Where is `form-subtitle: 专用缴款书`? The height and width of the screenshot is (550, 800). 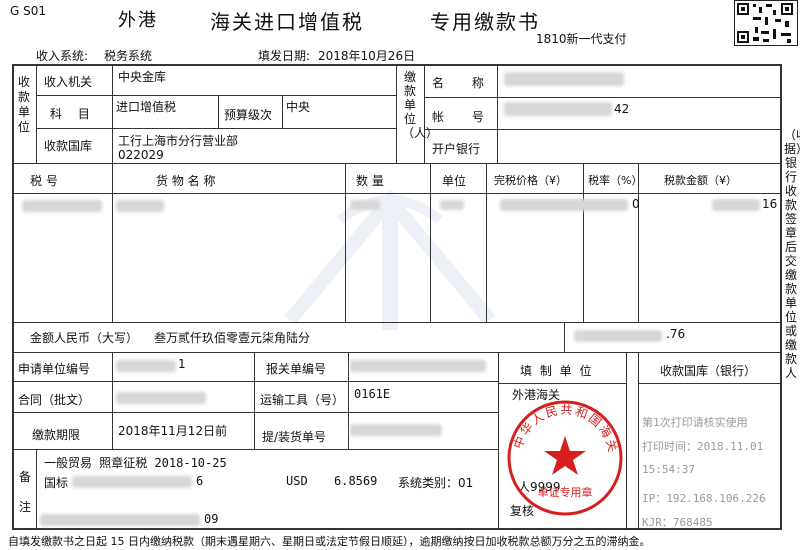 form-subtitle: 专用缴款书 is located at coordinates (485, 22).